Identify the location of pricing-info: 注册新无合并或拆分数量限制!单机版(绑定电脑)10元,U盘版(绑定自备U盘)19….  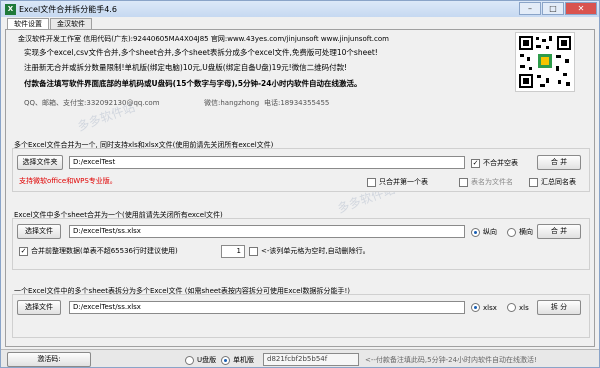
(186, 67).